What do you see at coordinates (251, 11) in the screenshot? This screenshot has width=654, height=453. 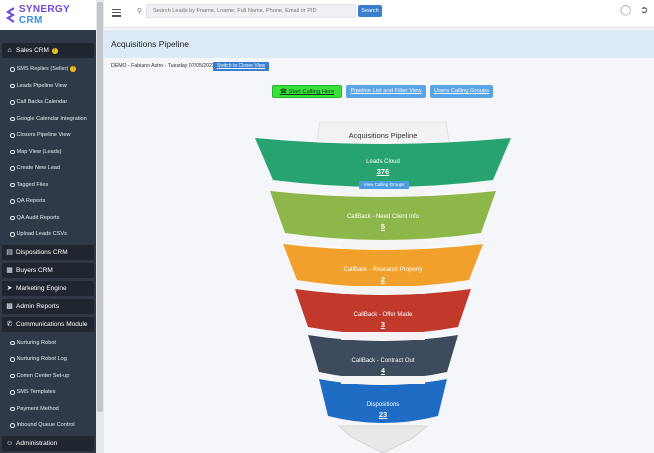 I see `search-input` at bounding box center [251, 11].